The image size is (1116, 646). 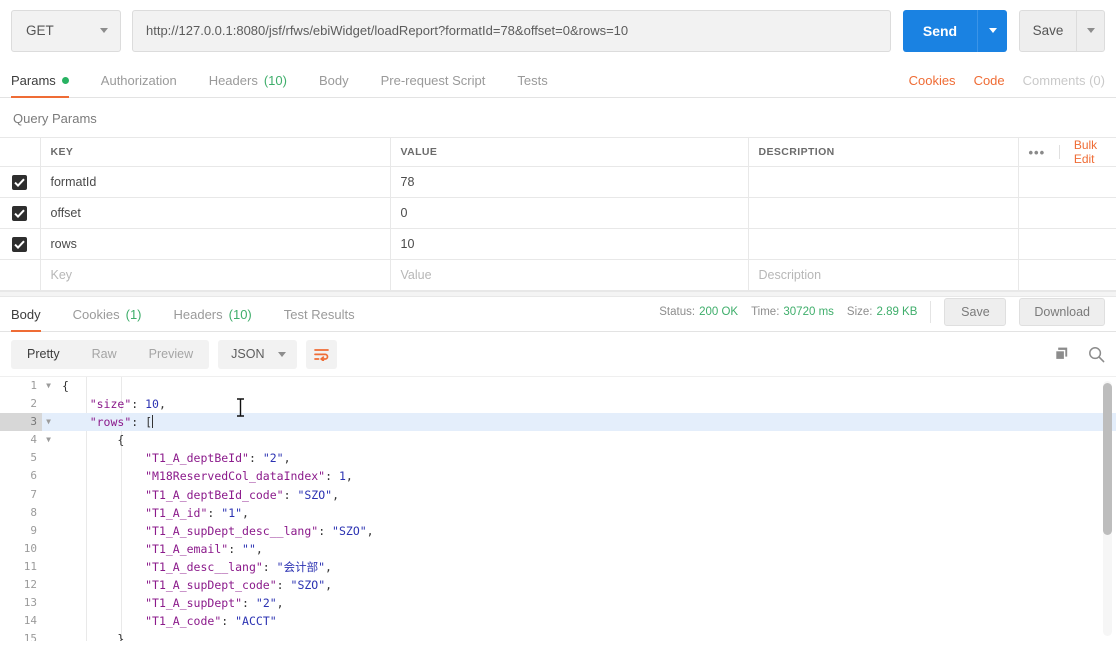 What do you see at coordinates (569, 275) in the screenshot?
I see `new-param-value-input: Value` at bounding box center [569, 275].